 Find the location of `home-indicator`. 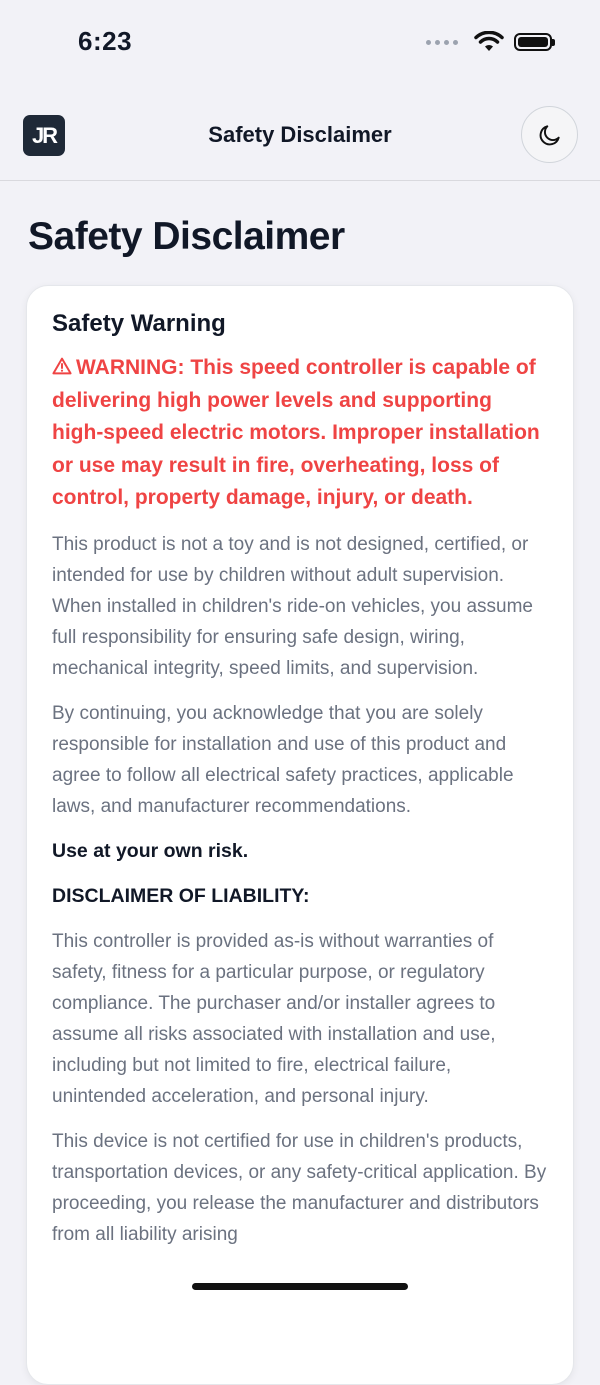

home-indicator is located at coordinates (300, 1286).